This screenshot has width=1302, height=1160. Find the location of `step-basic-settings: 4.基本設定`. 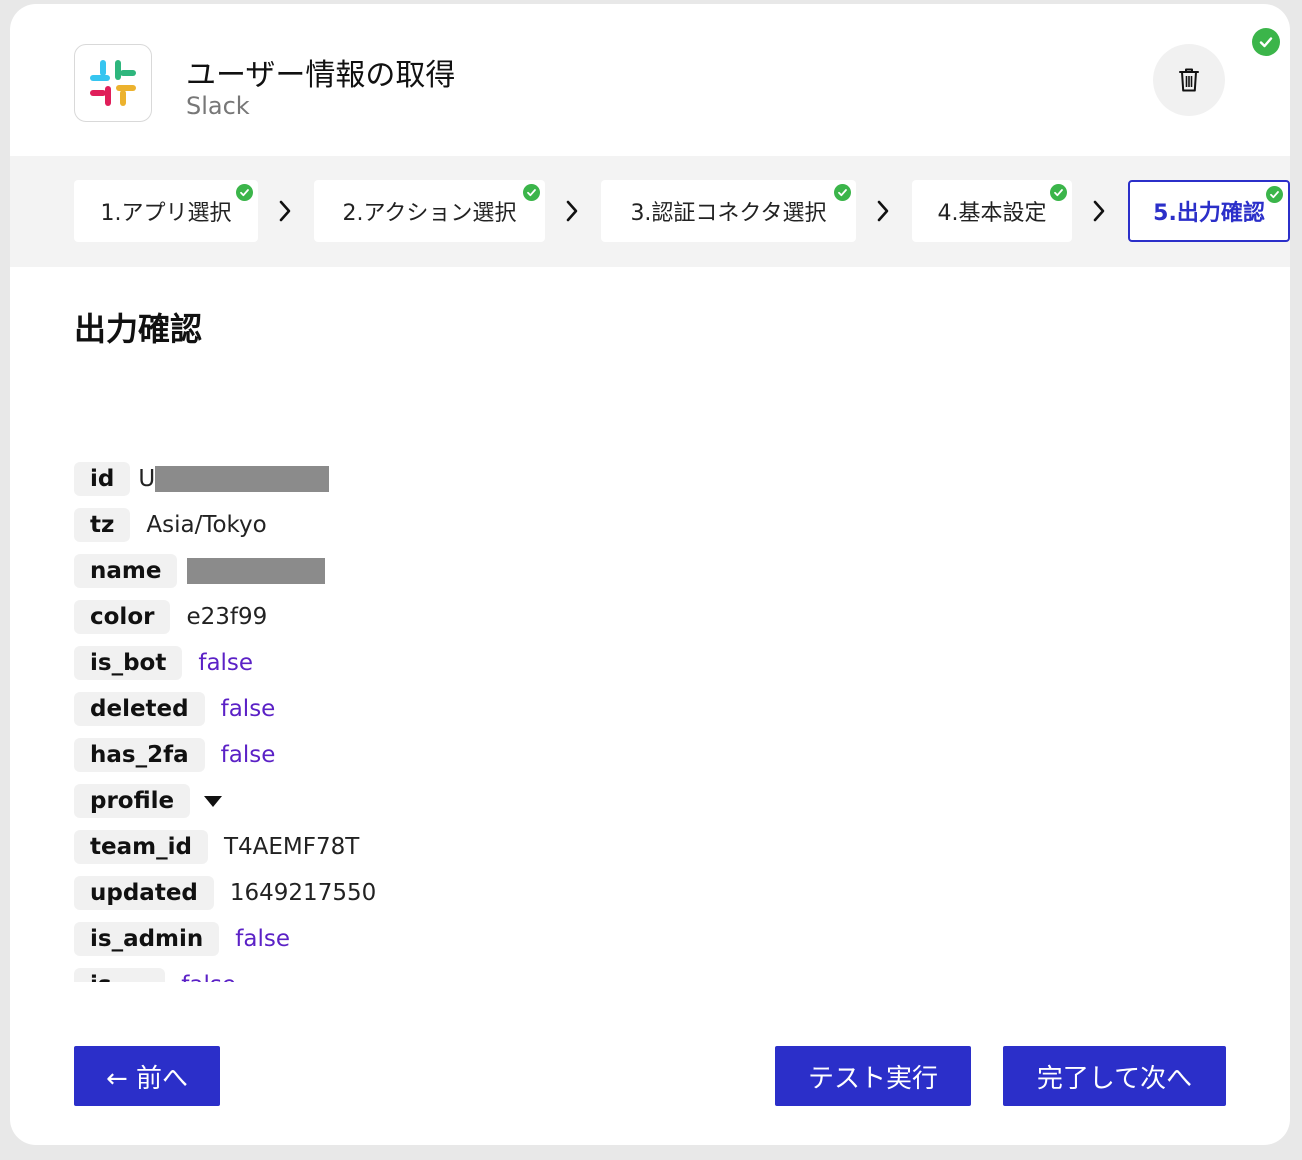

step-basic-settings: 4.基本設定 is located at coordinates (992, 211).